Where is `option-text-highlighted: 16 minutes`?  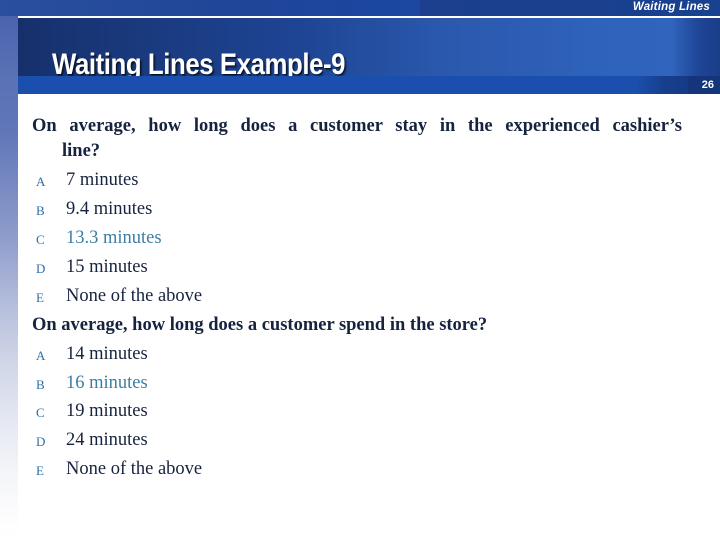
option-text-highlighted: 16 minutes is located at coordinates (107, 383).